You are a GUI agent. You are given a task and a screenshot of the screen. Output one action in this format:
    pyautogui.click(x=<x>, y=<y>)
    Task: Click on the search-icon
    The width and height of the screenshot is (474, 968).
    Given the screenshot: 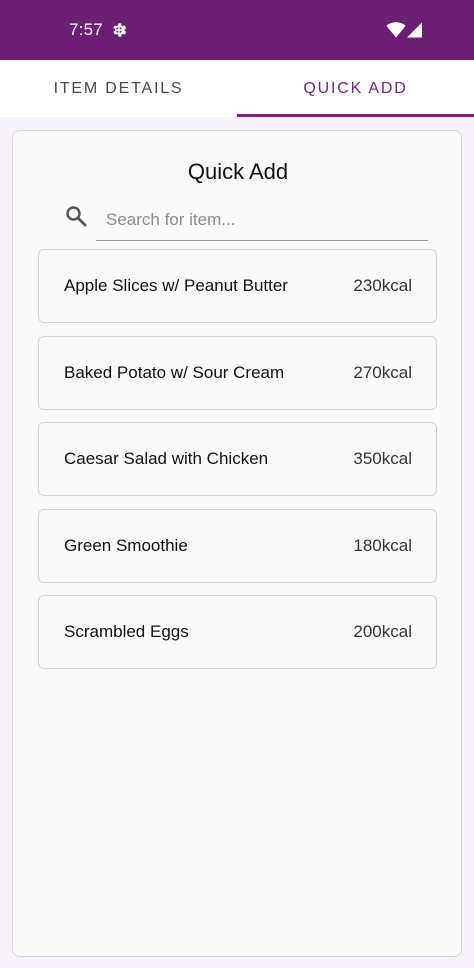 What is the action you would take?
    pyautogui.click(x=76, y=216)
    